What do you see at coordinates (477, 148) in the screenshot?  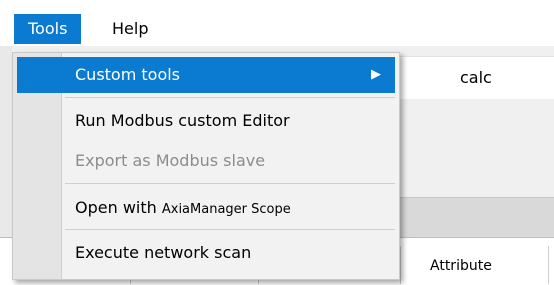 I see `background-panel` at bounding box center [477, 148].